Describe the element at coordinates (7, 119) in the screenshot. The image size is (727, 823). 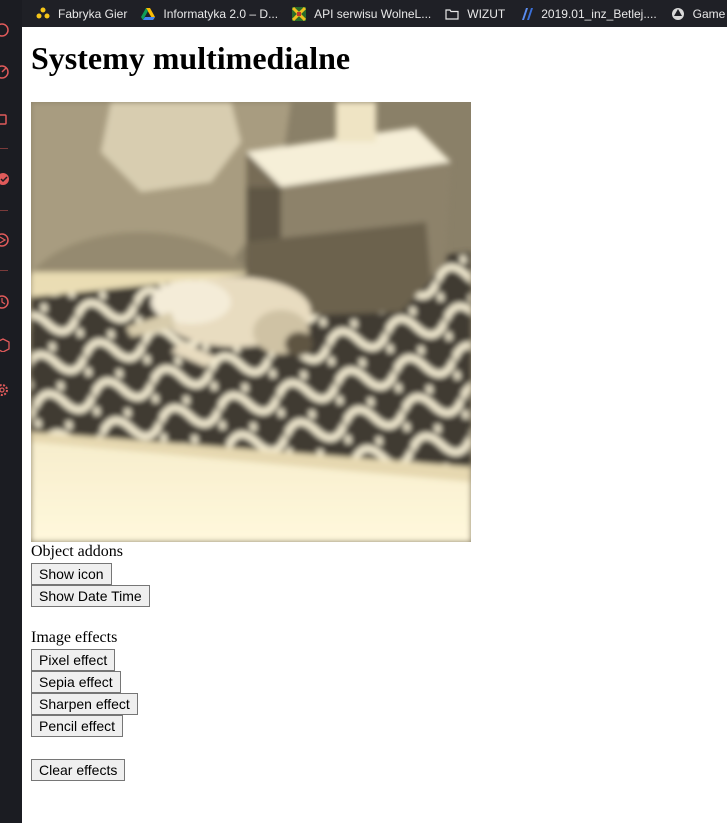
I see `bag-icon` at that location.